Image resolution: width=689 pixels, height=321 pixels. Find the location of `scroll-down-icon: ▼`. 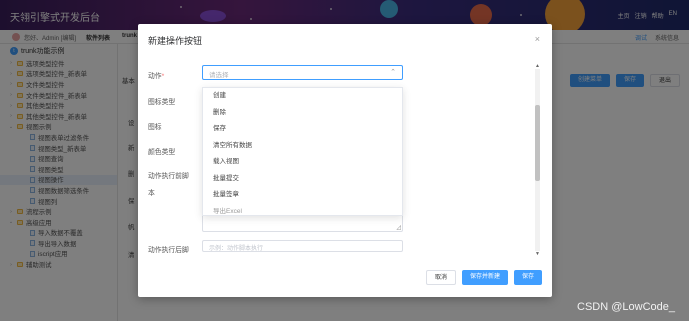

scroll-down-icon: ▼ is located at coordinates (537, 254).